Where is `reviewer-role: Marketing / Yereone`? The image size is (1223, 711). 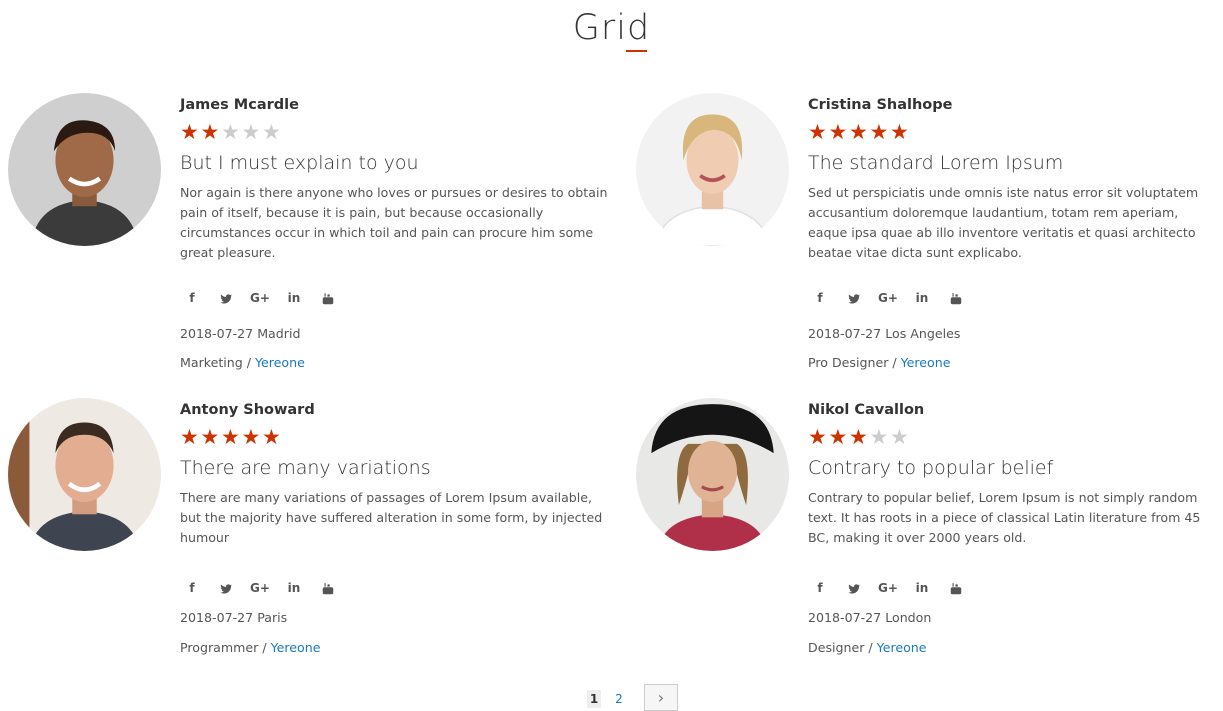
reviewer-role: Marketing / Yereone is located at coordinates (242, 362).